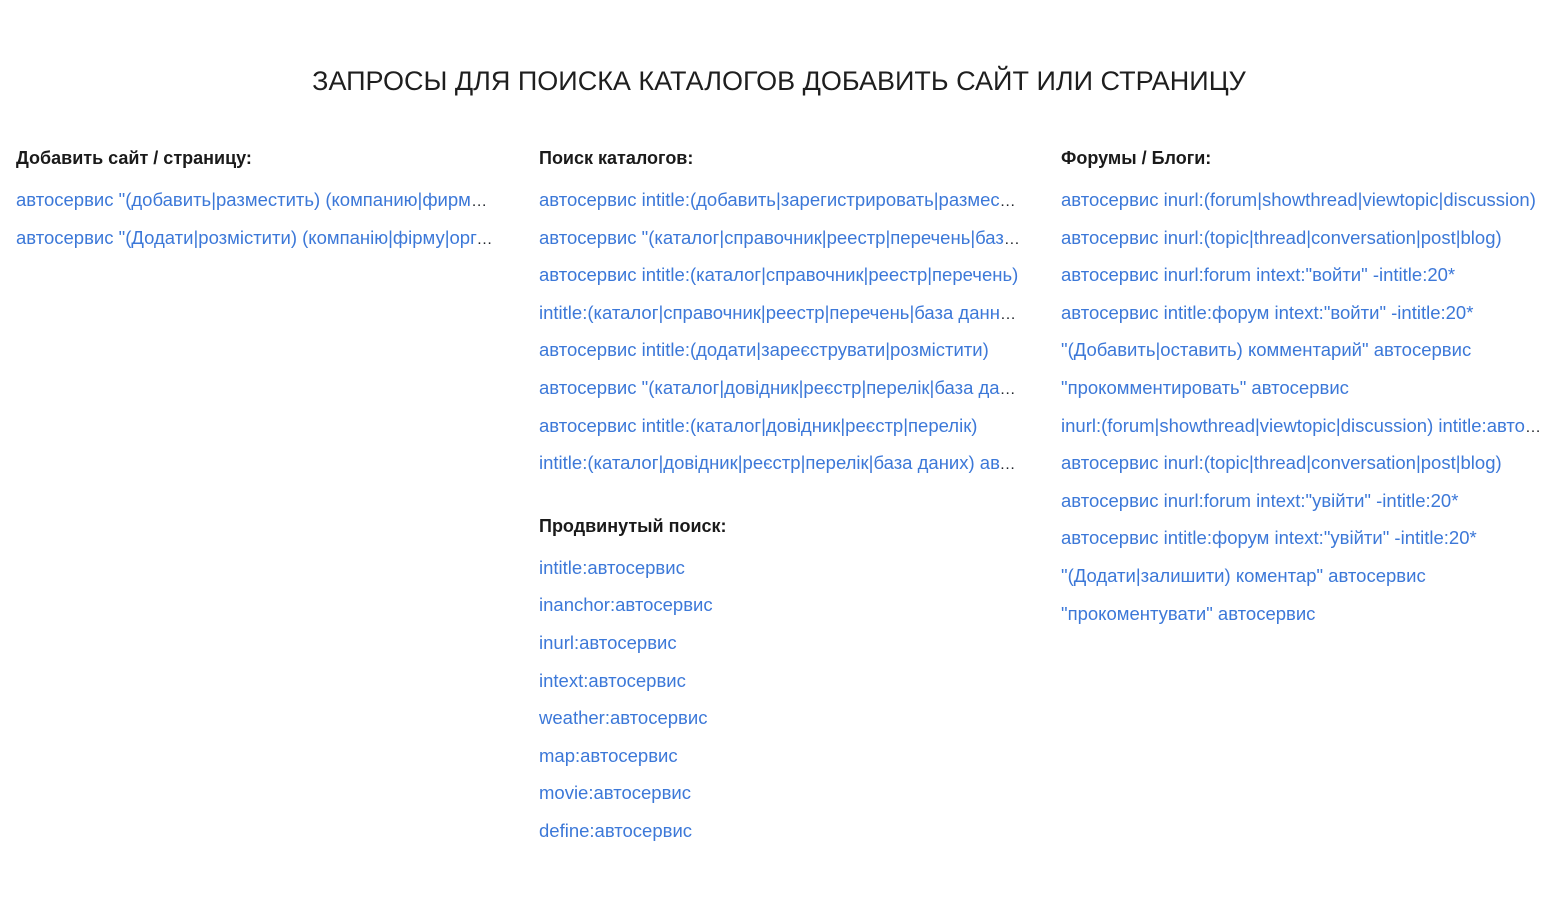 Image resolution: width=1558 pixels, height=910 pixels. What do you see at coordinates (781, 568) in the screenshot?
I see `list-item: intitle:автосервис` at bounding box center [781, 568].